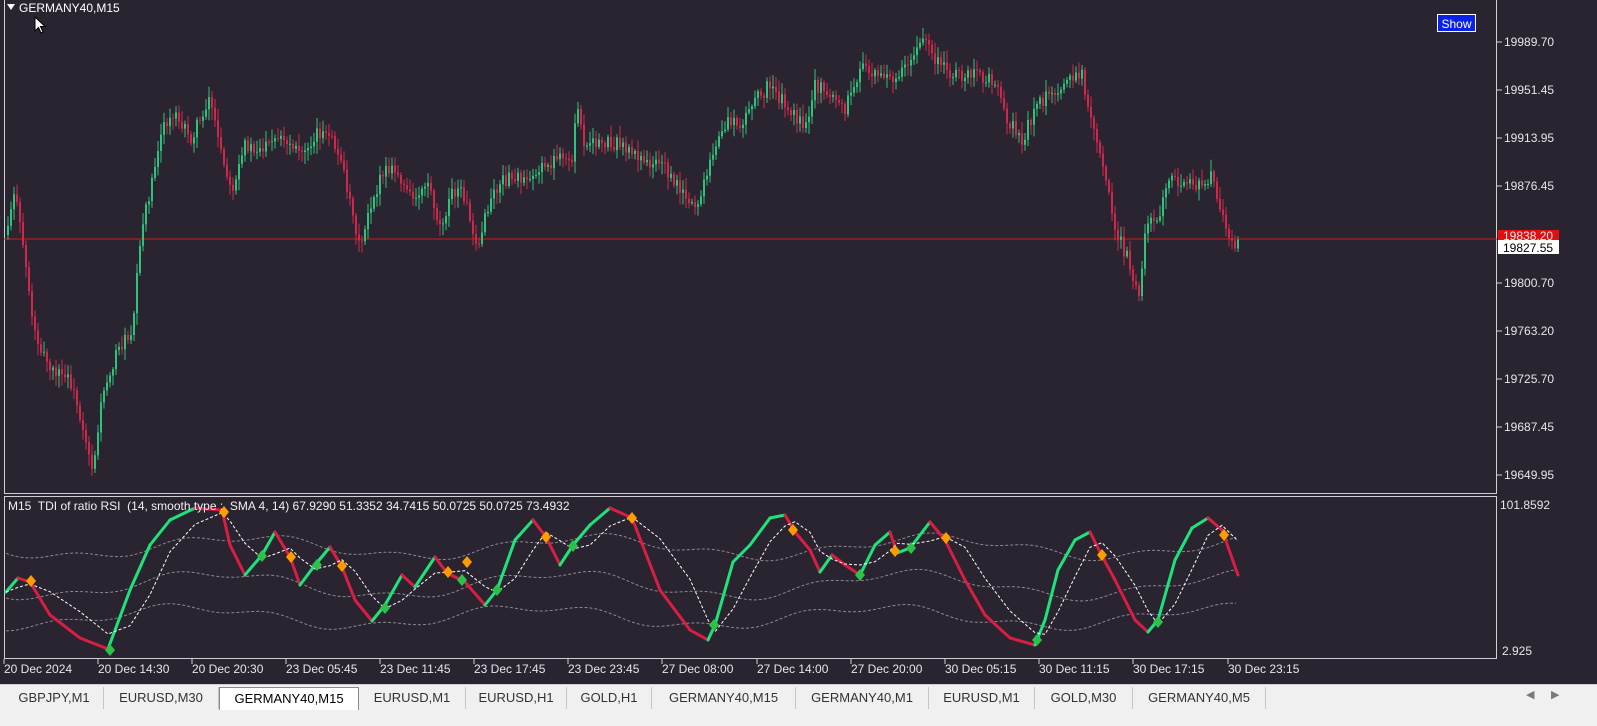 The image size is (1597, 726). I want to click on chart-tab-gold-m30: GOLD,M30, so click(1084, 698).